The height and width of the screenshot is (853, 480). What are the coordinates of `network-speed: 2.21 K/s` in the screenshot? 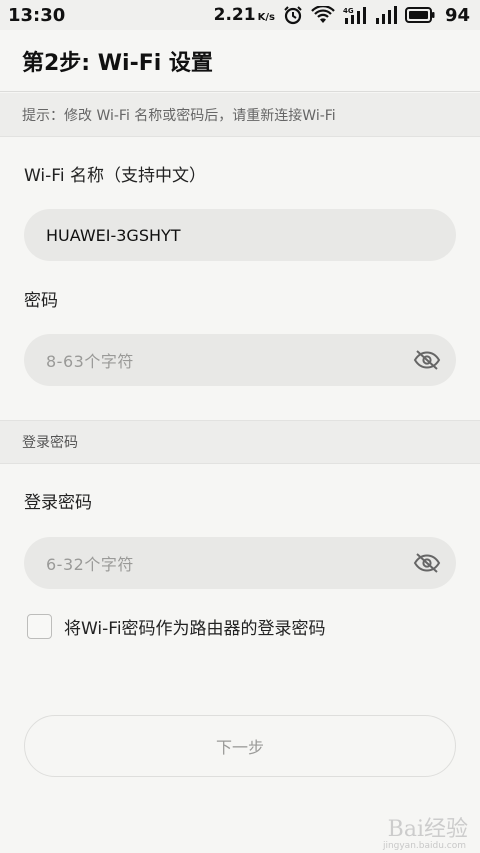 It's located at (244, 15).